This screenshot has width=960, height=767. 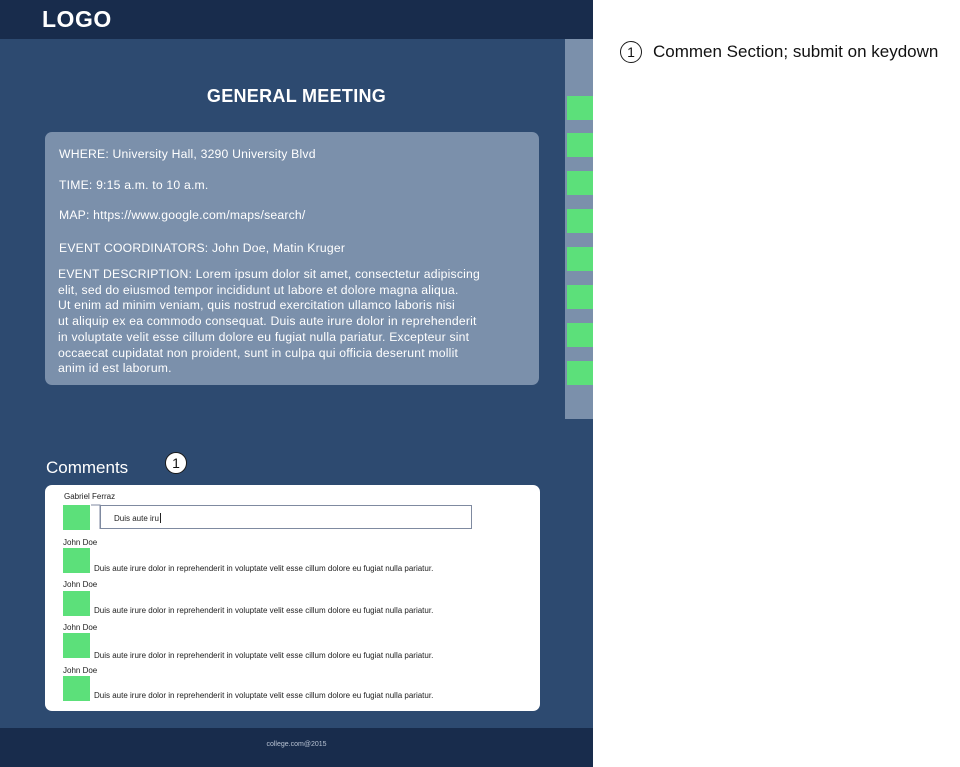 What do you see at coordinates (296, 744) in the screenshot?
I see `footer-copyright: college.com@2015` at bounding box center [296, 744].